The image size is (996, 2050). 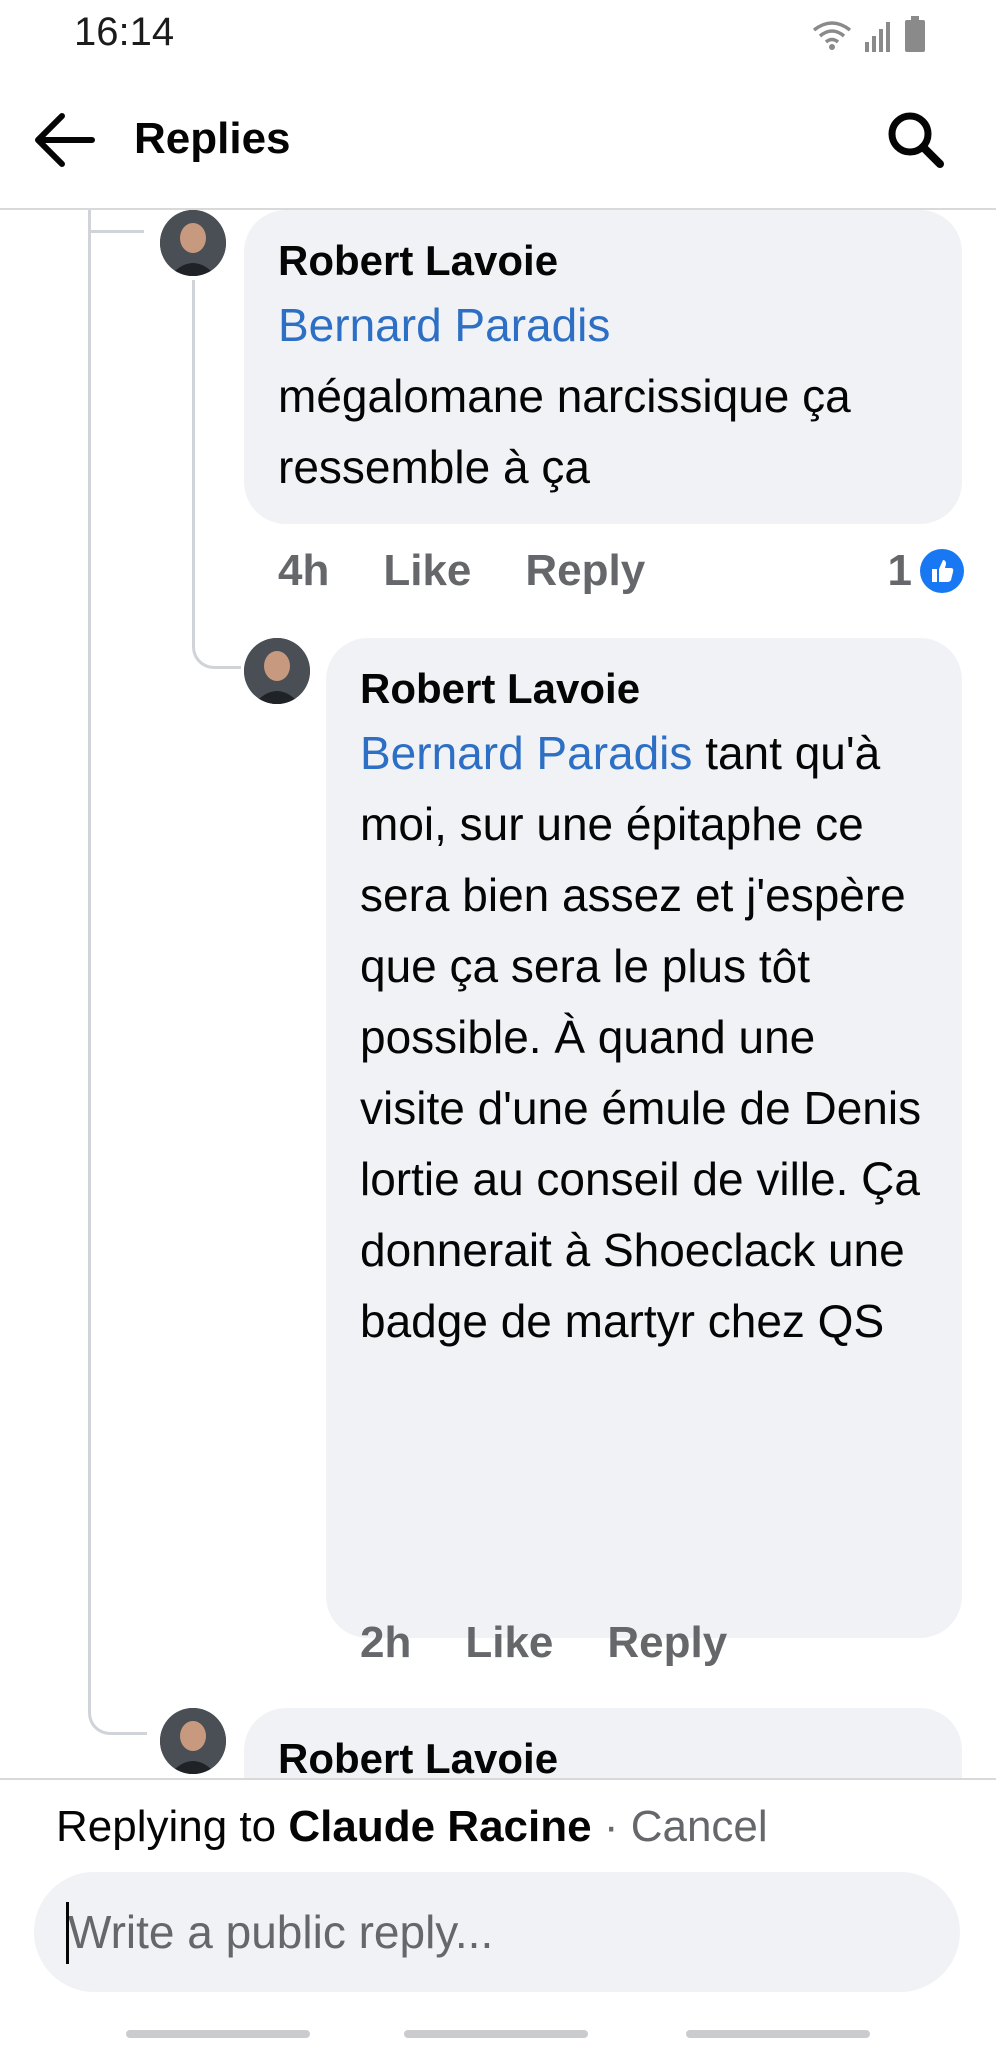 I want to click on comment-actions: 2h Like Reply, so click(x=543, y=1643).